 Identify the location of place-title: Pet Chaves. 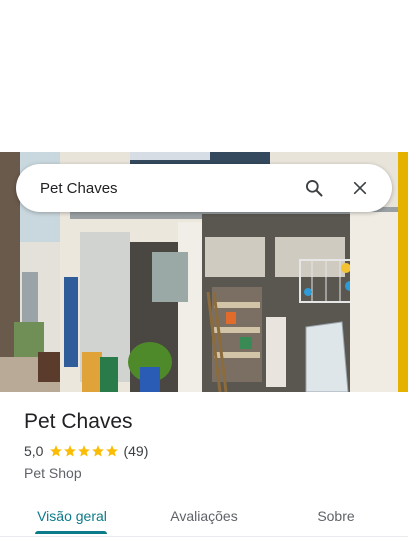
(78, 421).